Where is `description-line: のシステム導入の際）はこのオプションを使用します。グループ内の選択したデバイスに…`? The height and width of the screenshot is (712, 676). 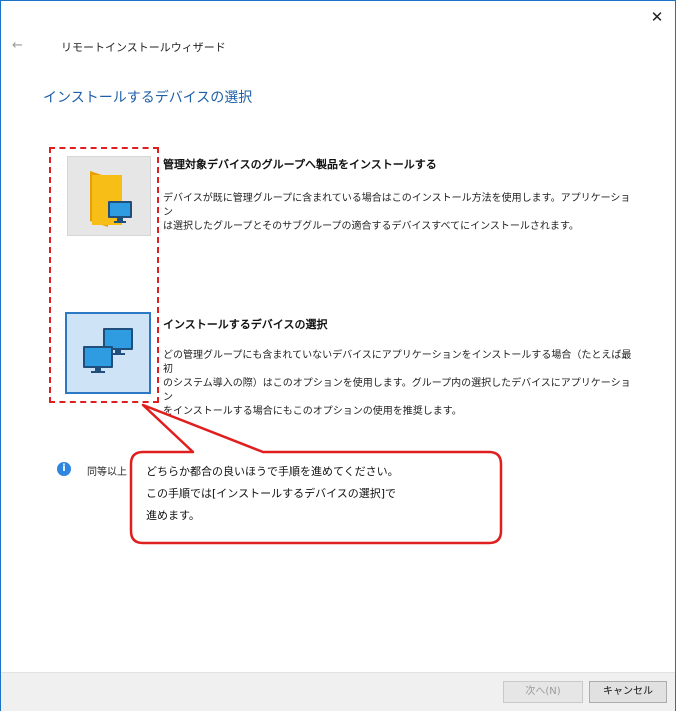 description-line: のシステム導入の際）はこのオプションを使用します。グループ内の選択したデバイスに… is located at coordinates (397, 390).